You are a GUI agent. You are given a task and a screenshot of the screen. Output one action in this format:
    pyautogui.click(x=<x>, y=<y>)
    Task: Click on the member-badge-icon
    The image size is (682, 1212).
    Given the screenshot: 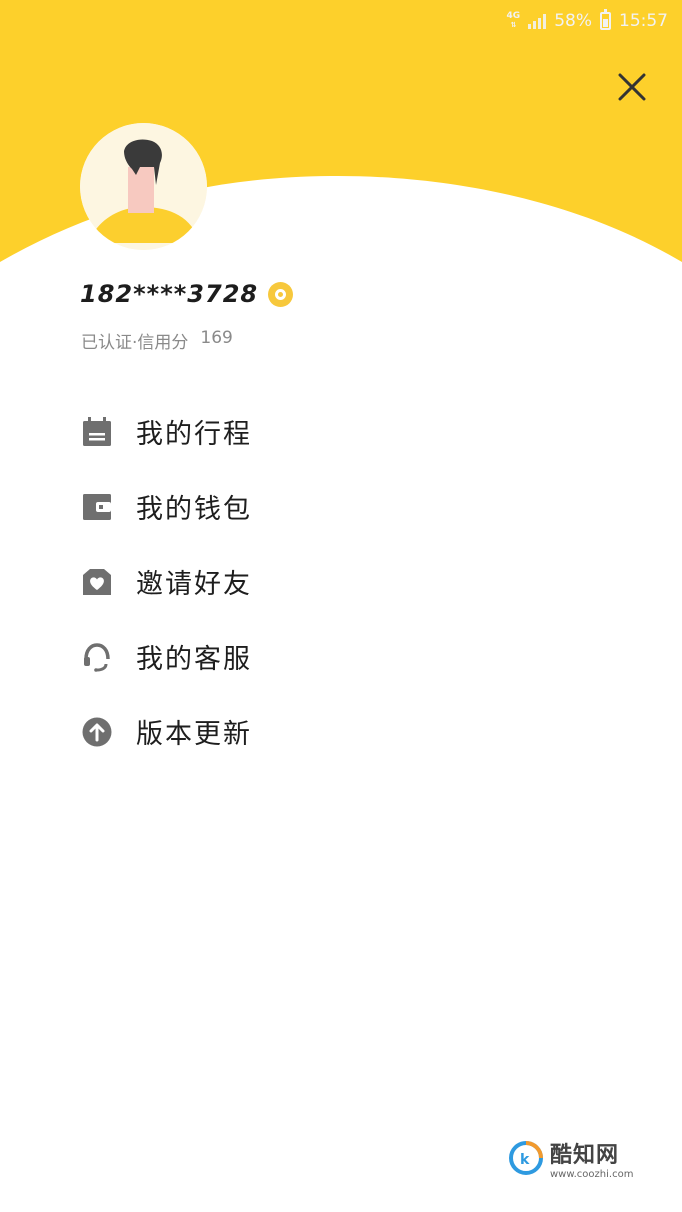 What is the action you would take?
    pyautogui.click(x=281, y=294)
    